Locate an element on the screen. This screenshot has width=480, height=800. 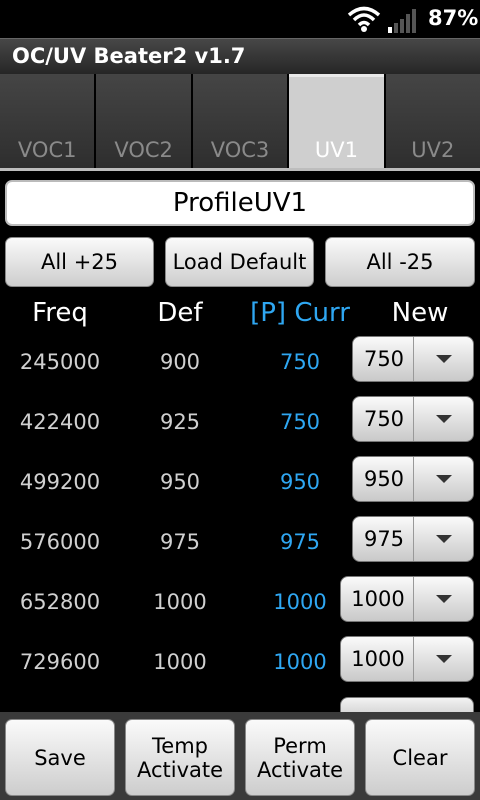
spinner-value: 950 is located at coordinates (384, 479).